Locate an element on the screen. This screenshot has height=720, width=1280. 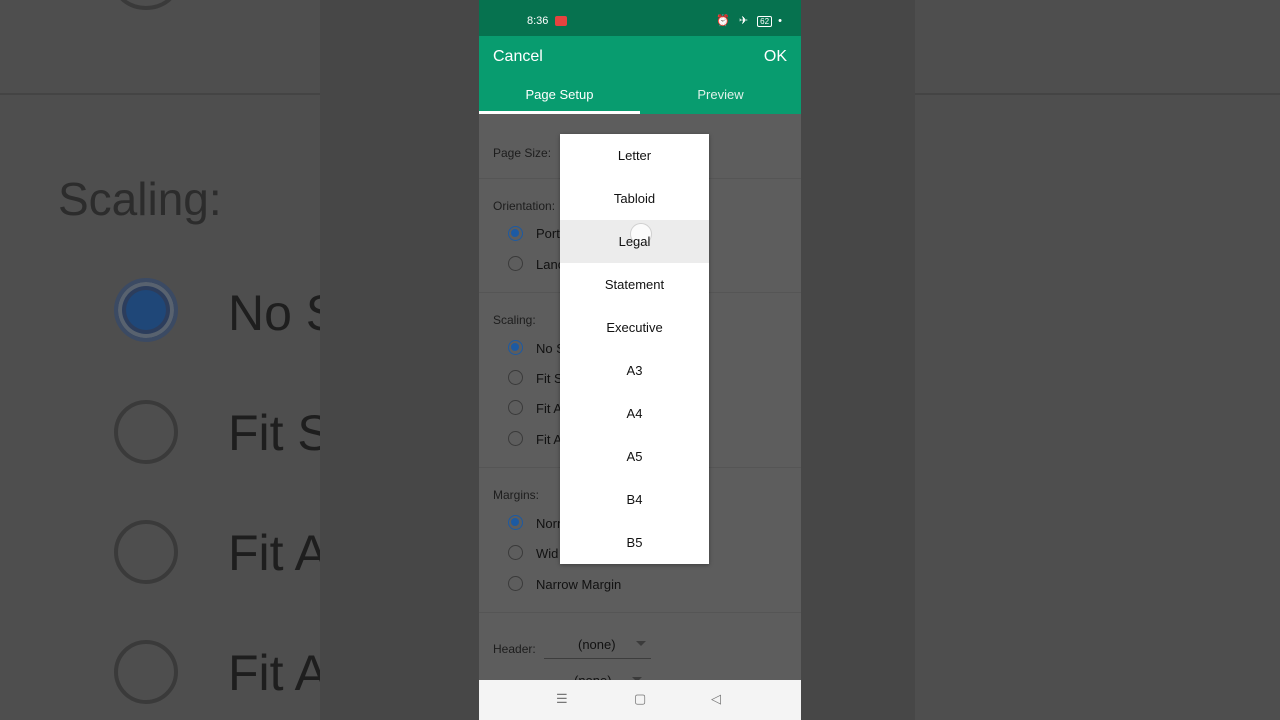
background-option-4: Fit A is located at coordinates (274, 673).